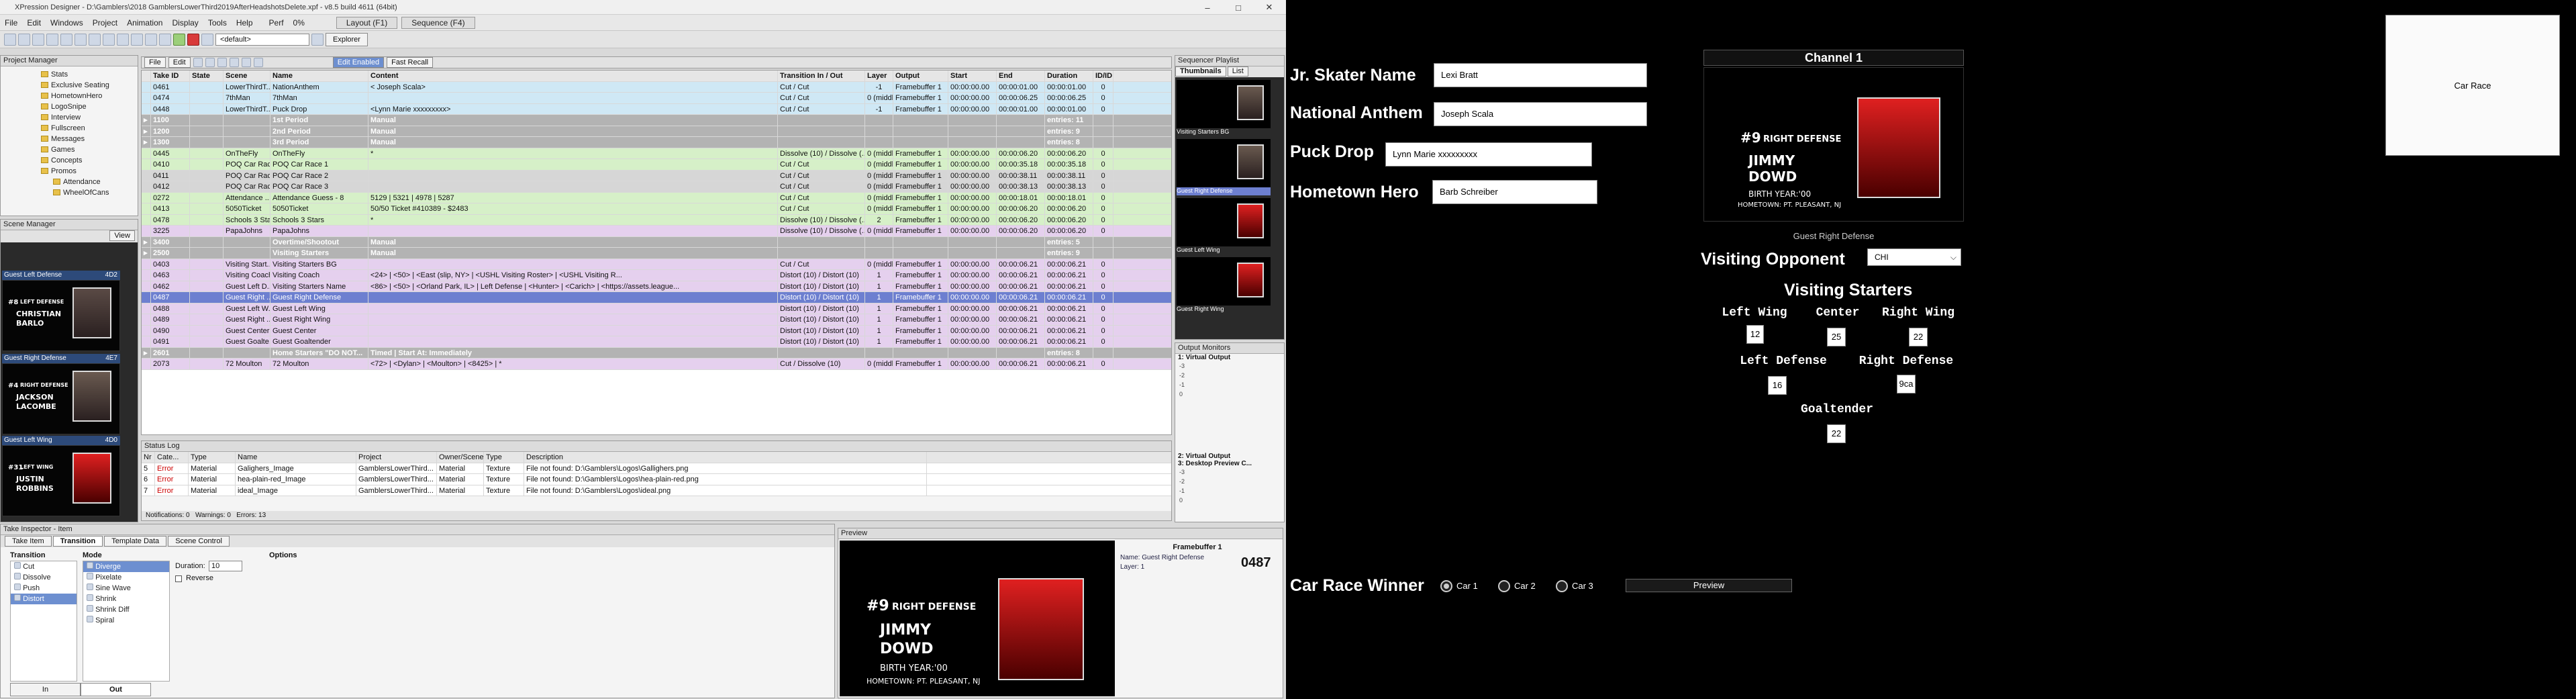 The height and width of the screenshot is (699, 2576). What do you see at coordinates (1504, 586) in the screenshot?
I see `car2-radio` at bounding box center [1504, 586].